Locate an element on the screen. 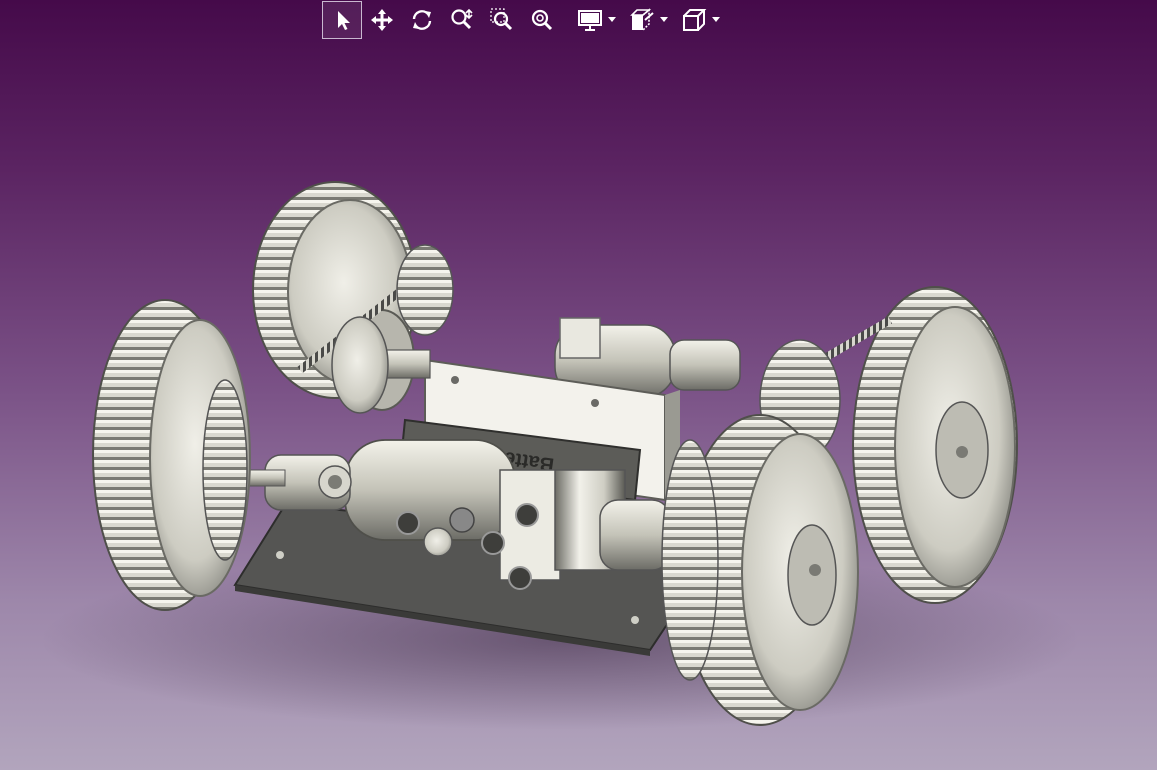  view-orientation-button is located at coordinates (694, 20).